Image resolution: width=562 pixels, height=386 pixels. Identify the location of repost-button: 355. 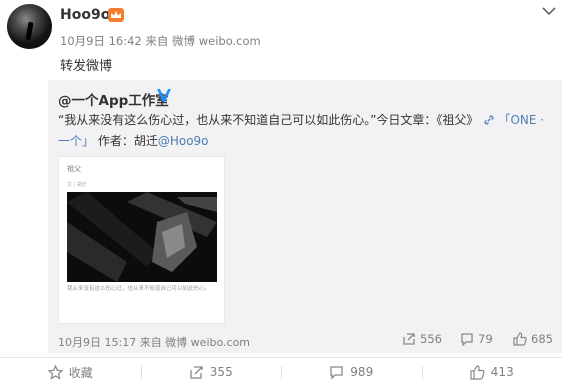
(211, 372).